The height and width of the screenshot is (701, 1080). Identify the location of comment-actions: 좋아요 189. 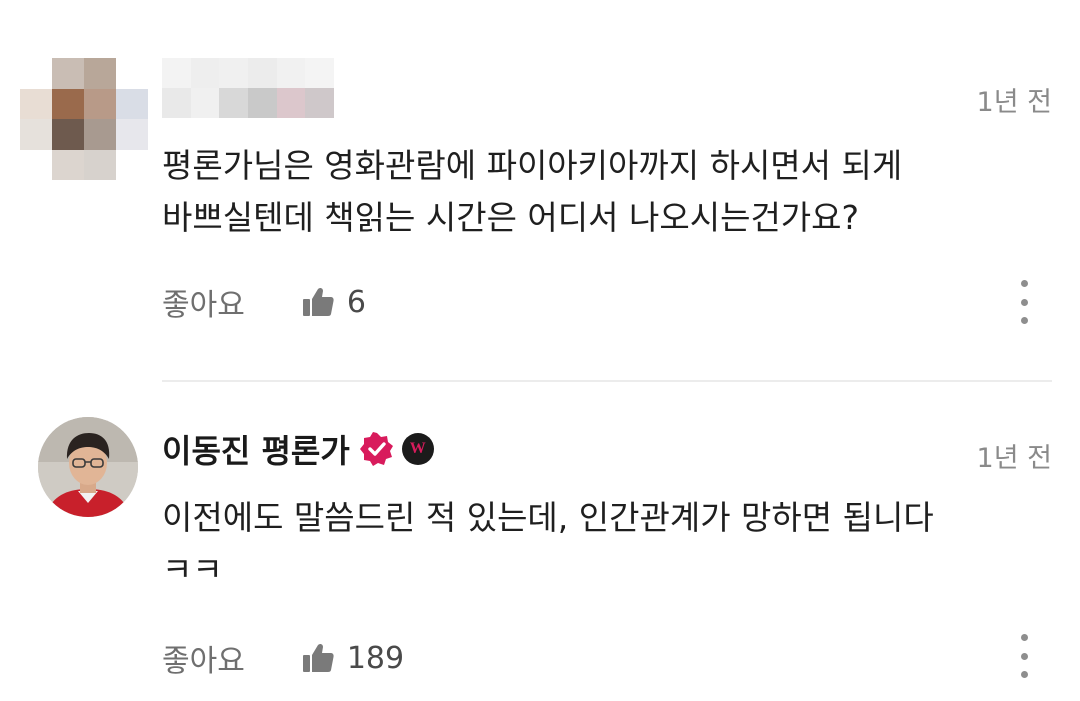
(283, 658).